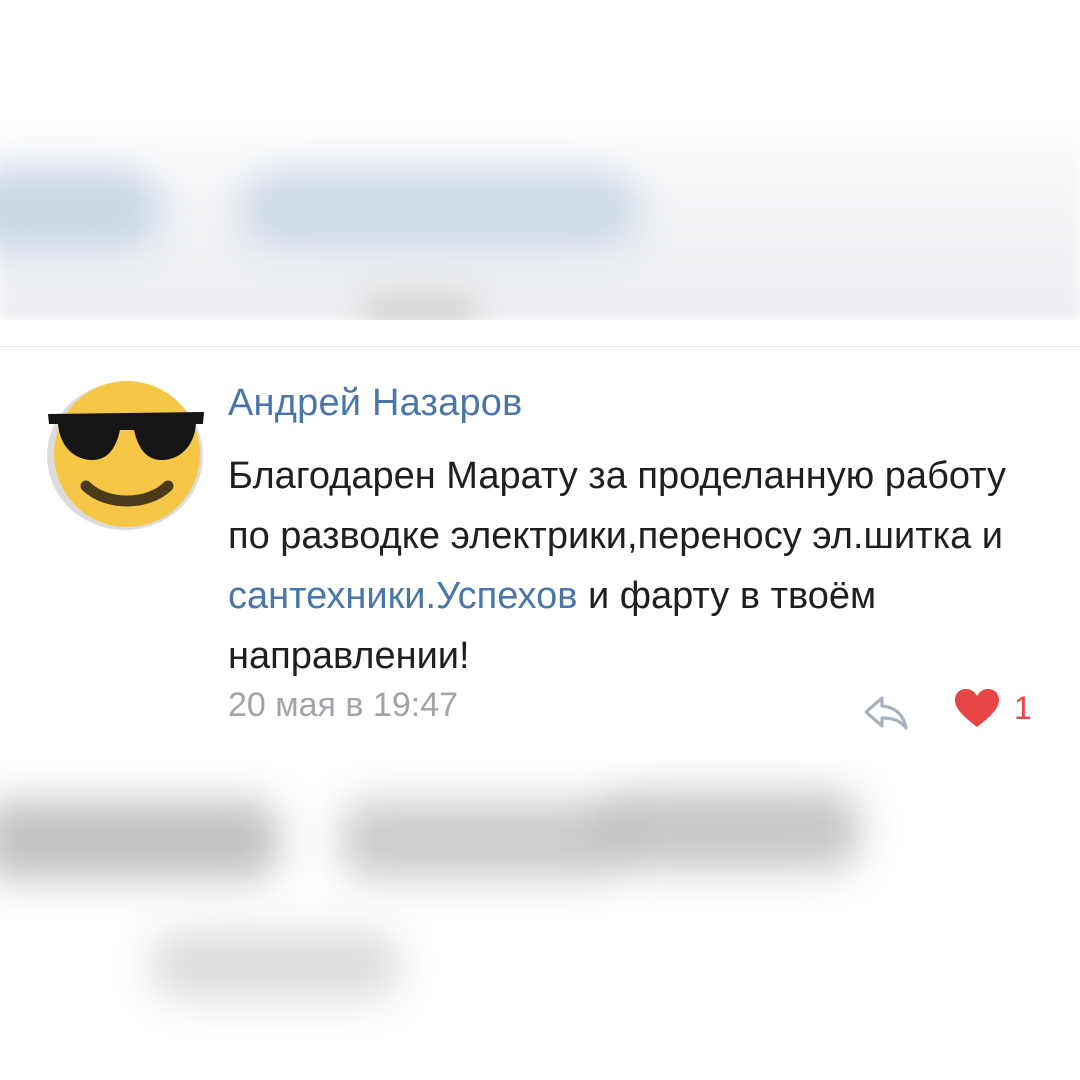 The image size is (1080, 1080). I want to click on reply-icon, so click(886, 713).